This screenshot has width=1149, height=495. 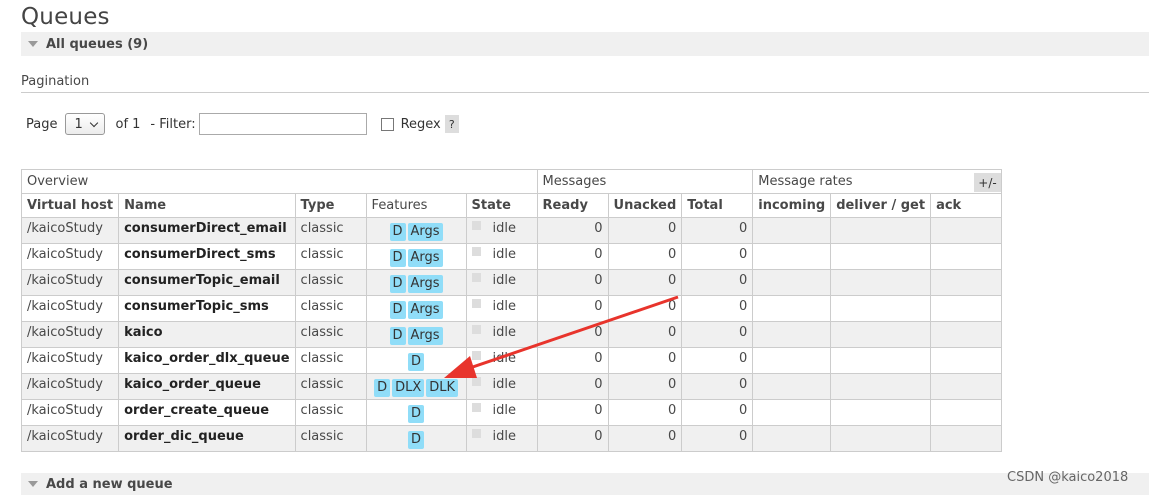 What do you see at coordinates (207, 412) in the screenshot?
I see `queue-name-link: order_create_queue` at bounding box center [207, 412].